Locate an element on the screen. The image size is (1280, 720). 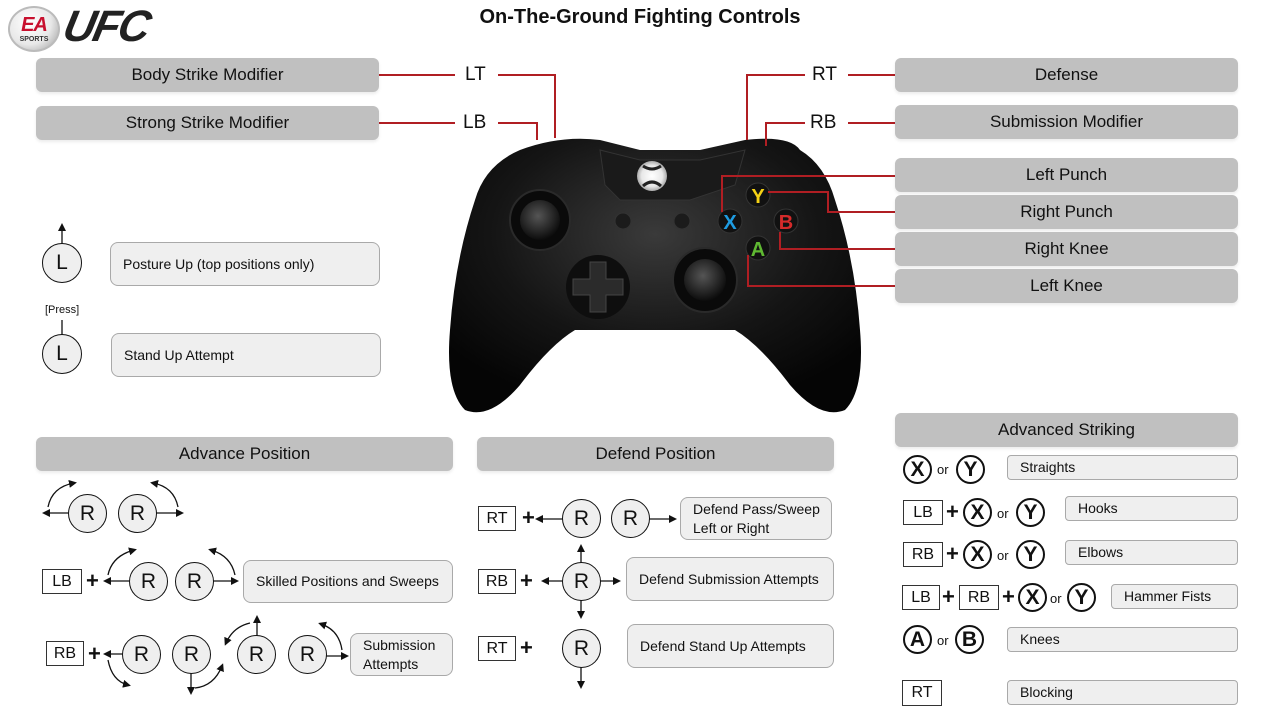
posture-up-box: Posture Up (top positions only) is located at coordinates (245, 264).